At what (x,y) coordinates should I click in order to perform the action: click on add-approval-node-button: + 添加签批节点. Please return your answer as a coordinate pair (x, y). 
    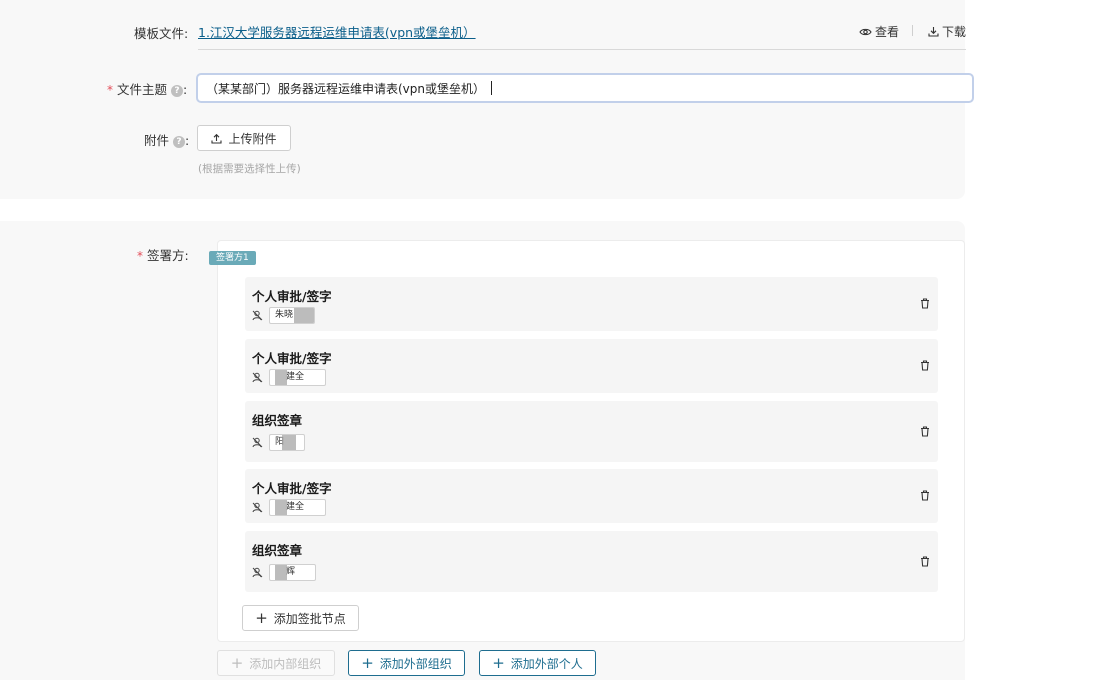
    Looking at the image, I should click on (300, 618).